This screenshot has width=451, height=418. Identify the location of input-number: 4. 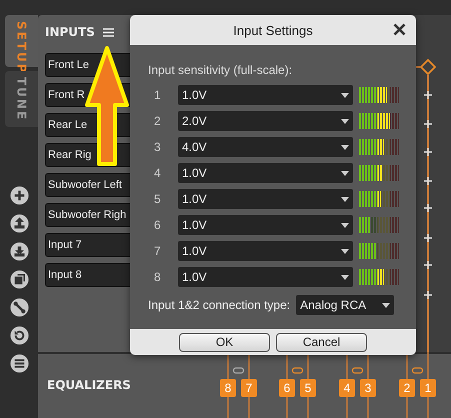
(157, 173).